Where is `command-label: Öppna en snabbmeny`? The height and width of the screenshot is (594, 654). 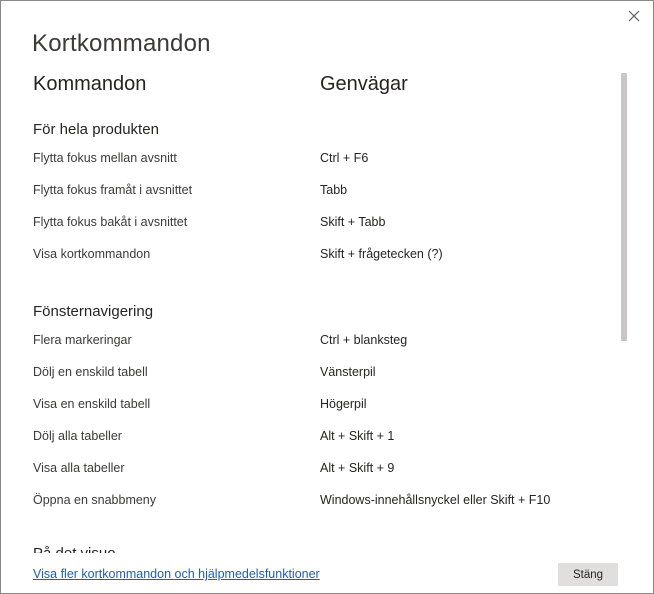 command-label: Öppna en snabbmeny is located at coordinates (95, 500).